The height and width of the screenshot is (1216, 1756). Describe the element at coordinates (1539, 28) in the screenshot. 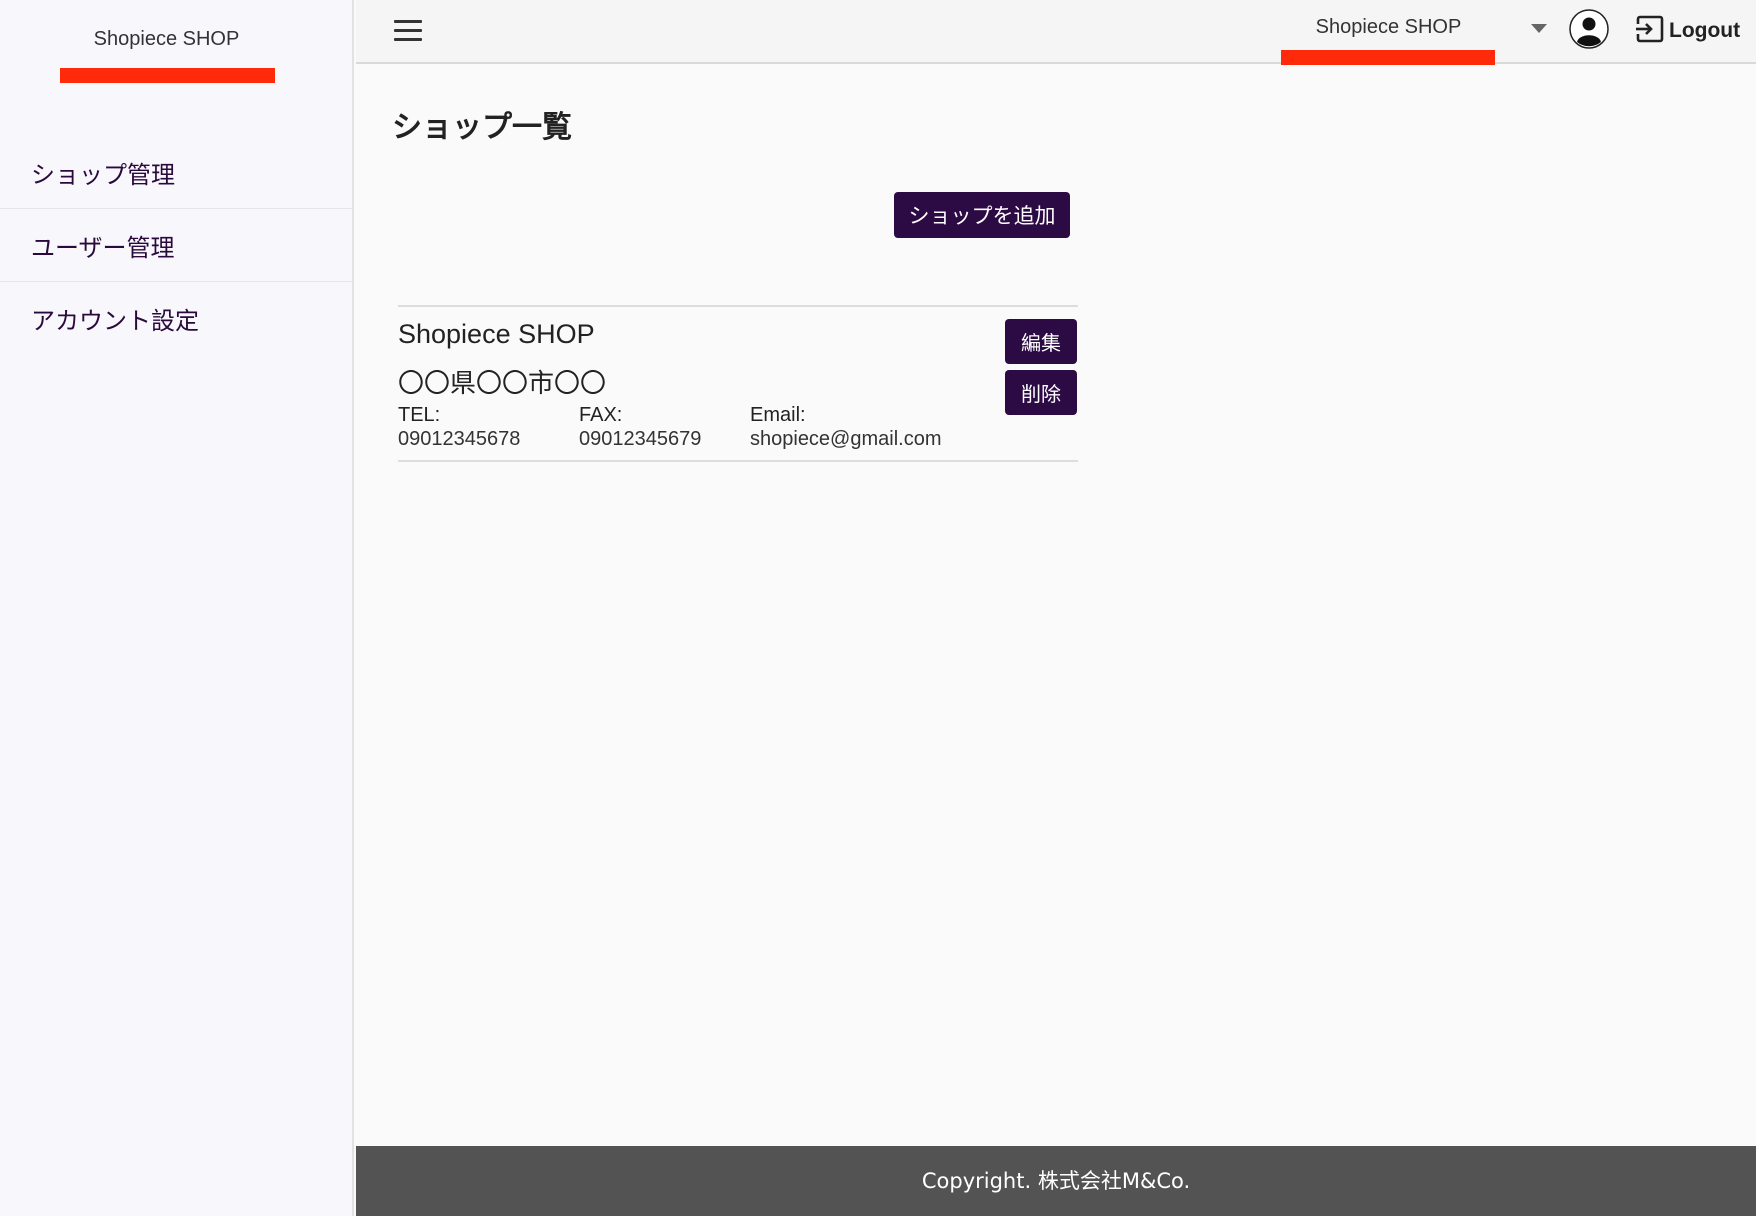

I see `chevron-down-icon` at that location.